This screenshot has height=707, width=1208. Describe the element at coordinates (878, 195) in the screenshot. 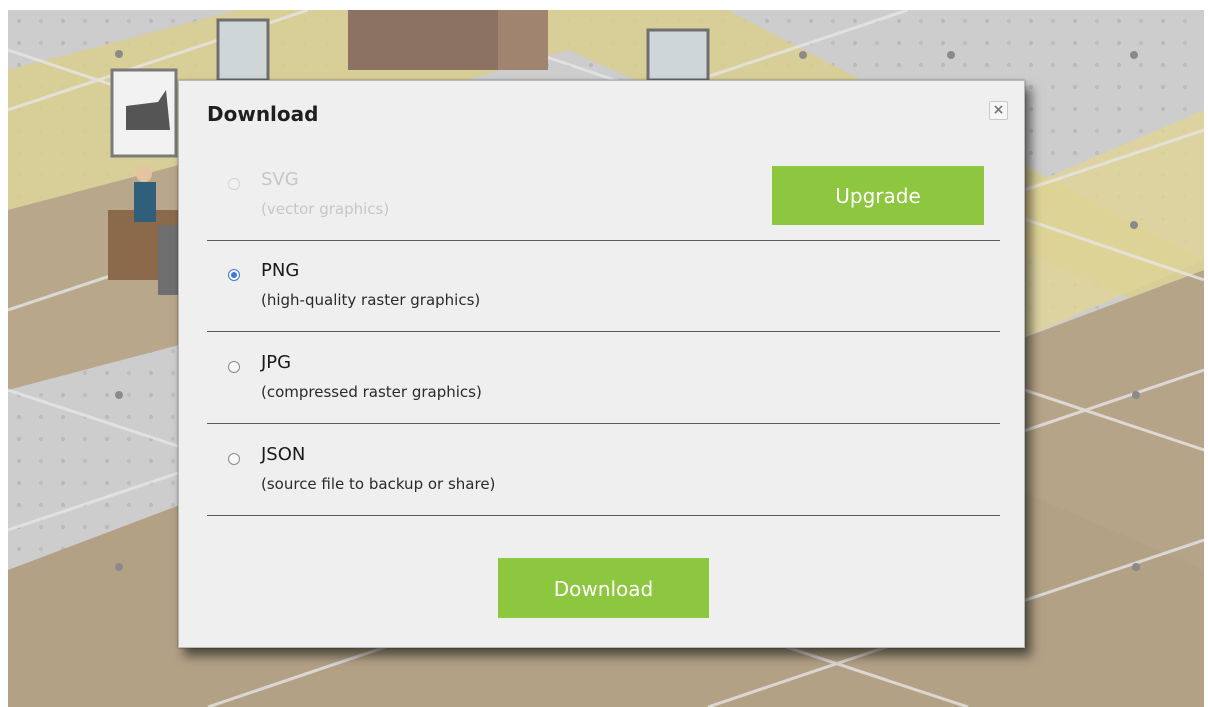

I see `upgrade-button: Upgrade` at that location.